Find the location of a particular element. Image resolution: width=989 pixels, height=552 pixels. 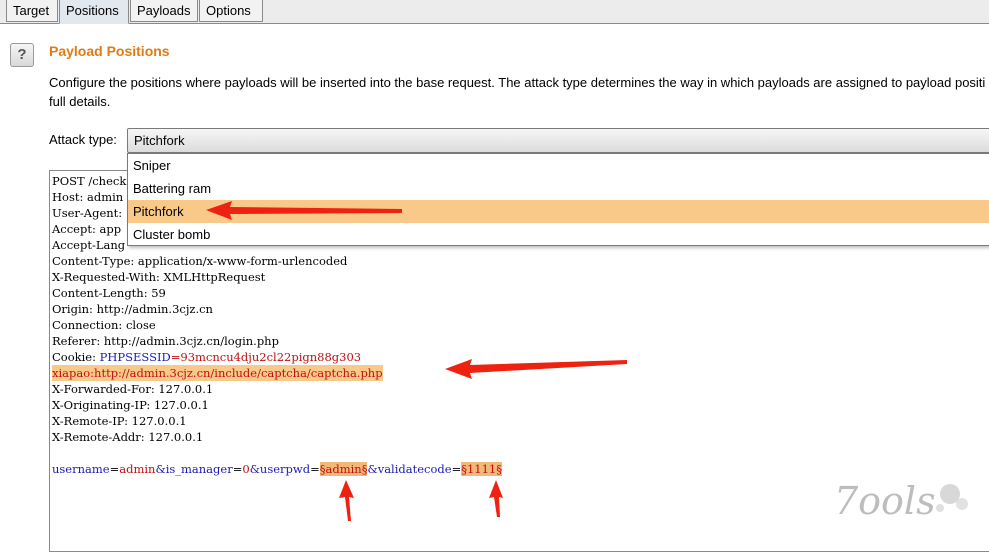

arrow-pitchfork is located at coordinates (304, 210).